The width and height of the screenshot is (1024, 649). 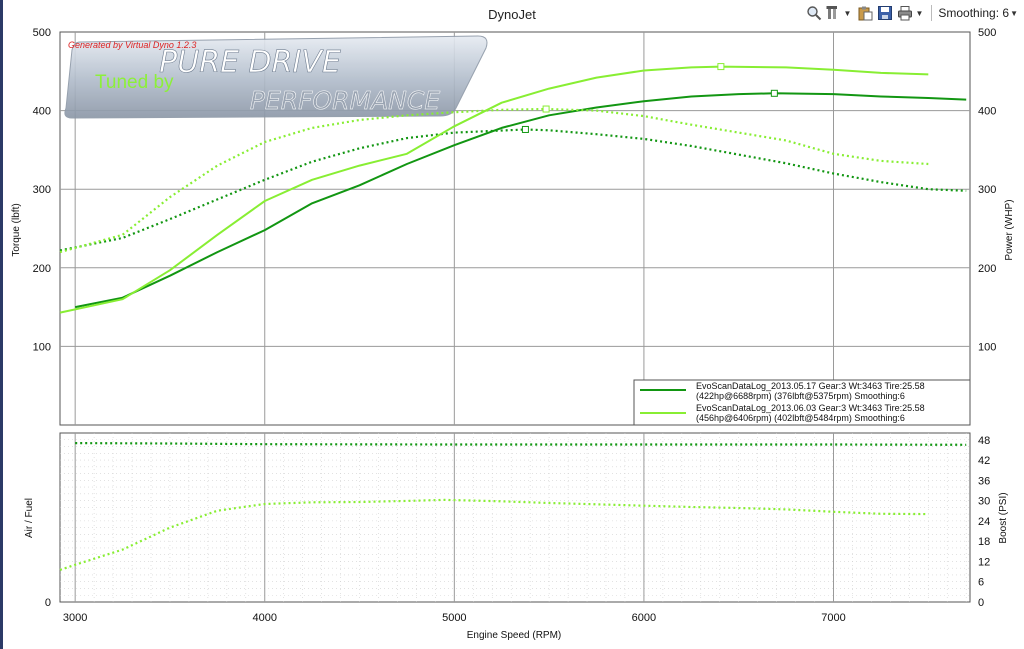 What do you see at coordinates (132, 45) in the screenshot?
I see `generated-by-text: Generated by Virtual Dyno 1.2.3` at bounding box center [132, 45].